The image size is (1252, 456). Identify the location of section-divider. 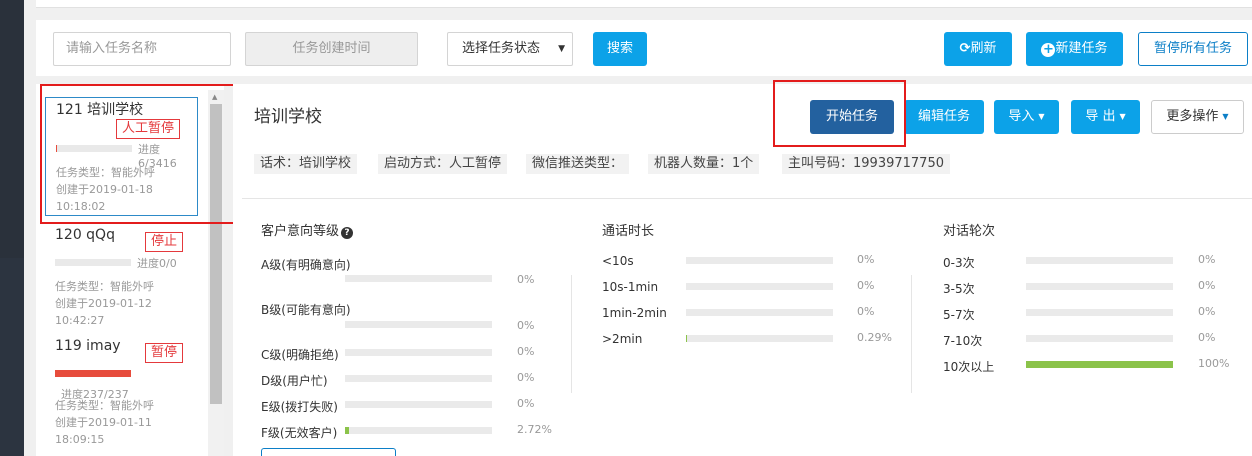
(747, 198).